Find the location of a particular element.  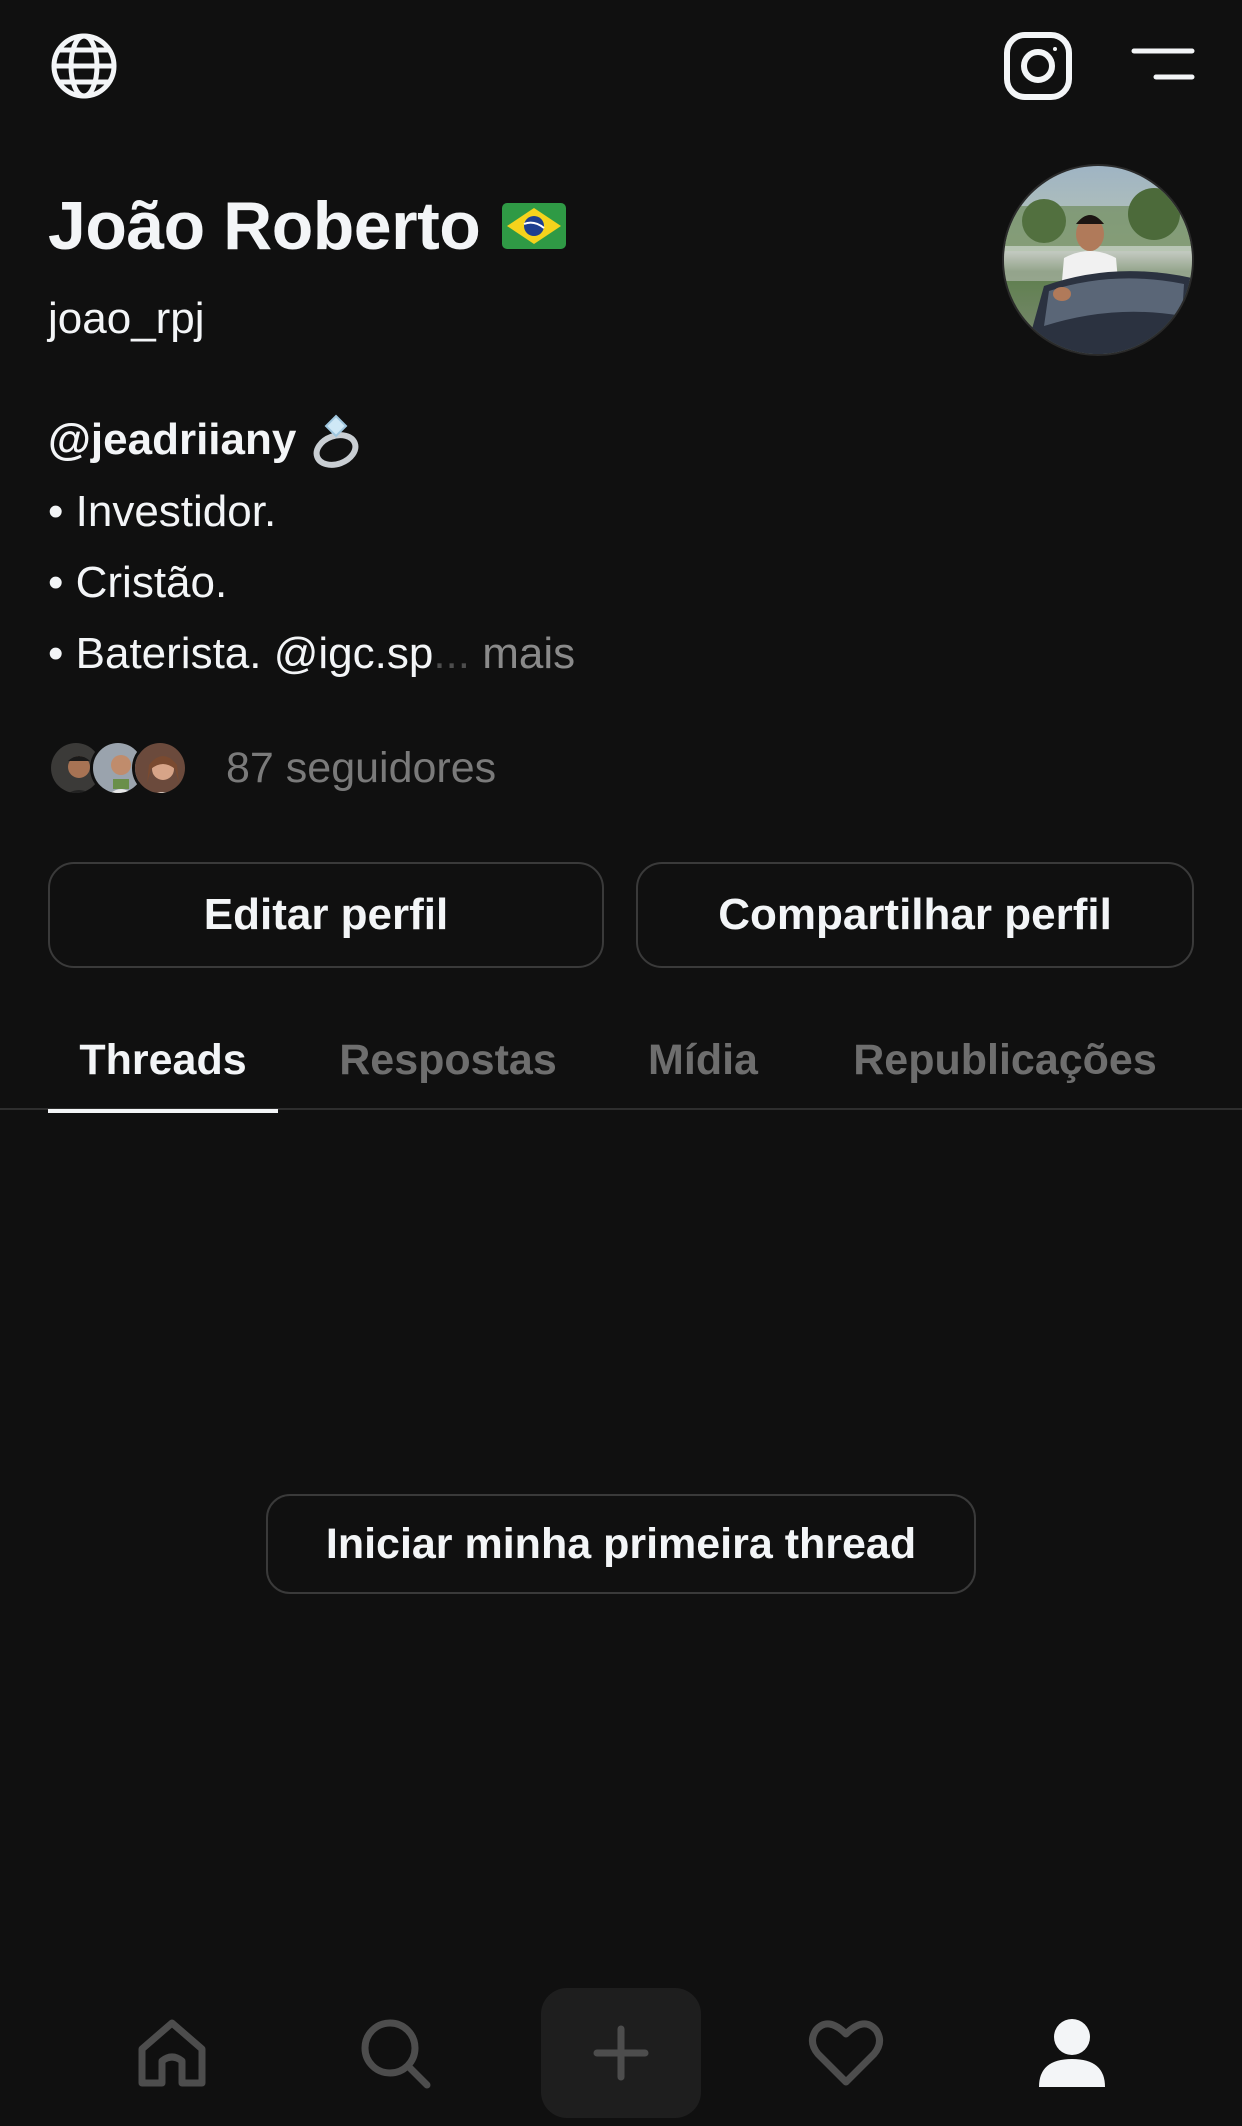

profile-name-row: João Roberto is located at coordinates (307, 226).